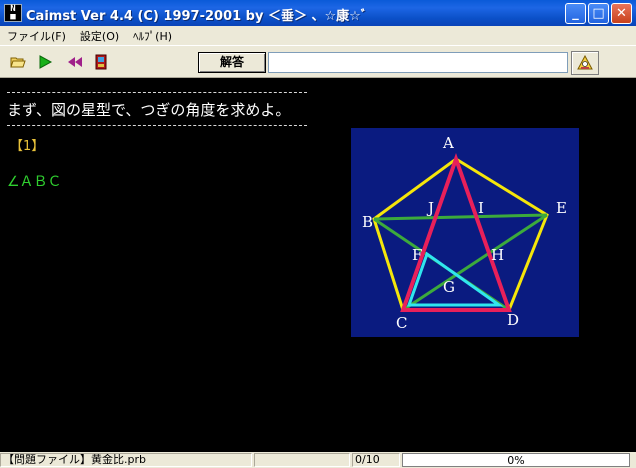 The height and width of the screenshot is (468, 636). What do you see at coordinates (27, 146) in the screenshot?
I see `question-number: 【1】` at bounding box center [27, 146].